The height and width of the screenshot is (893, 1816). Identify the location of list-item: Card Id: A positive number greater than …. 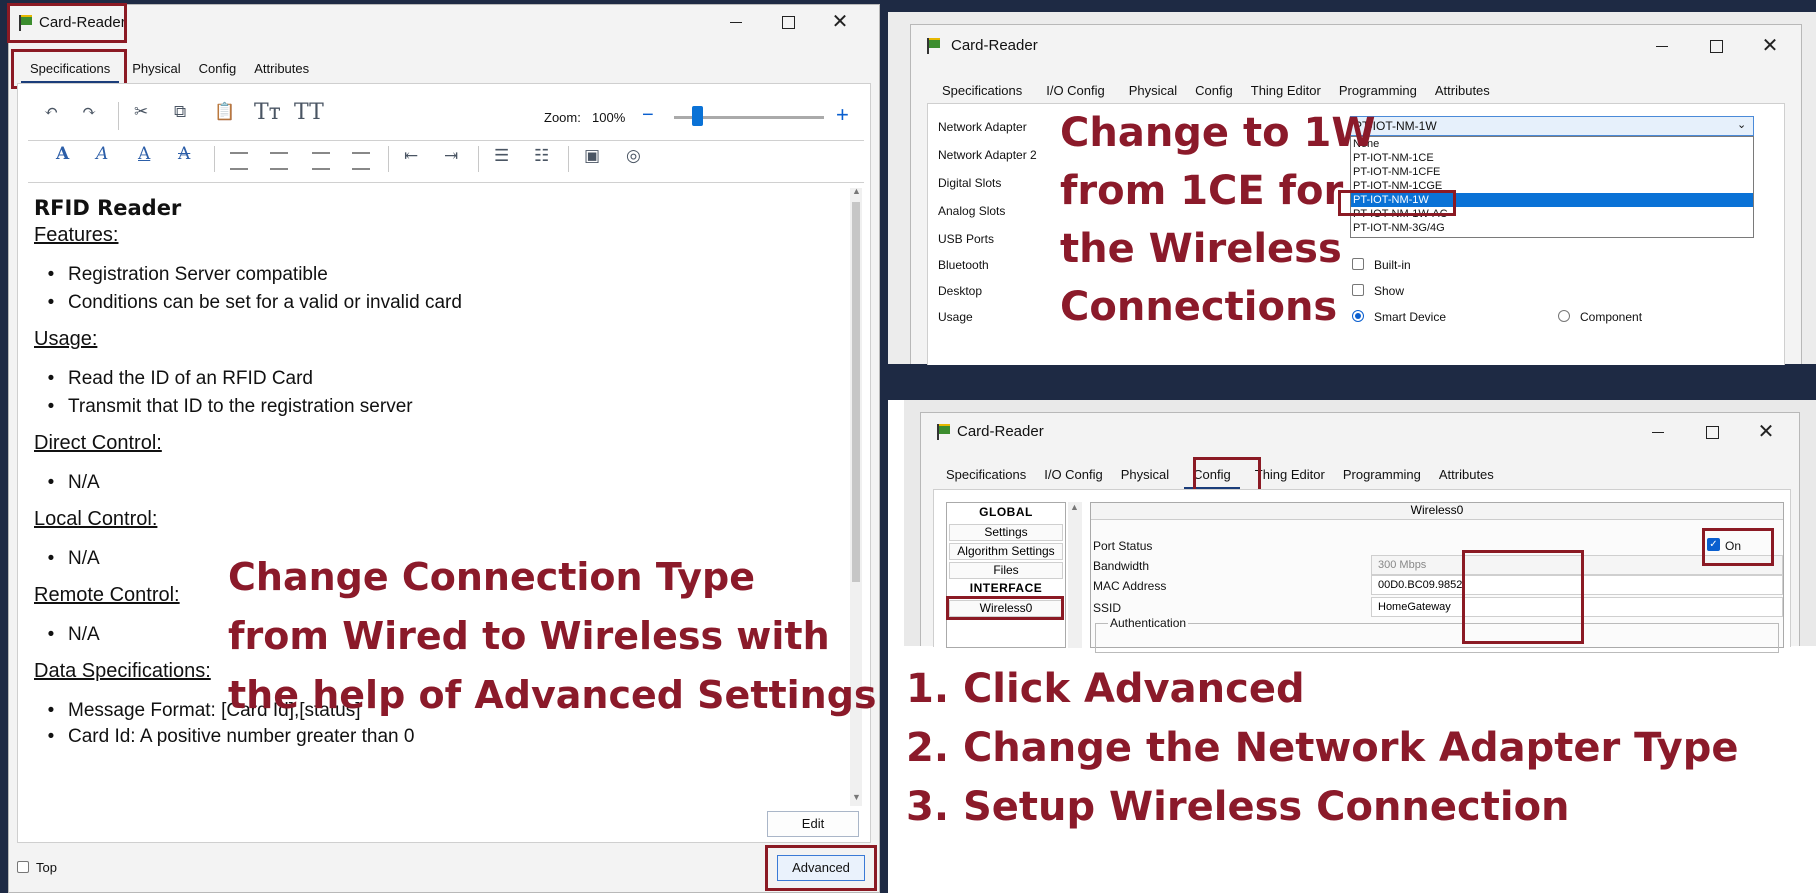
(434, 739).